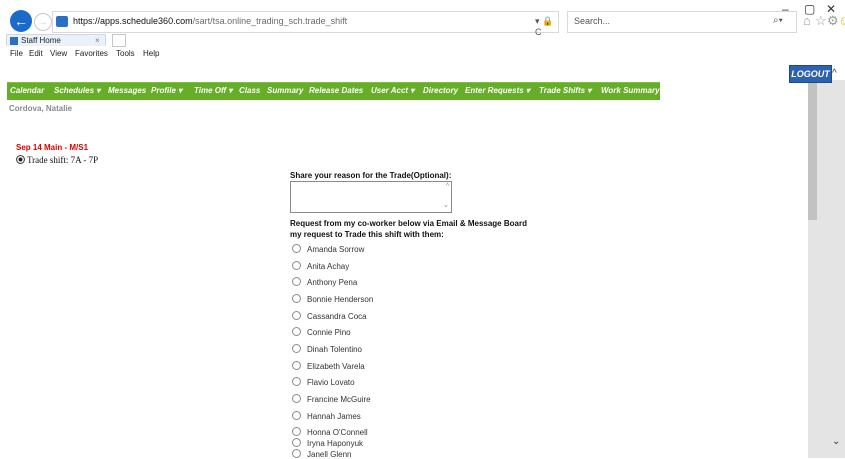 The image size is (845, 459). What do you see at coordinates (335, 349) in the screenshot?
I see `coworker-name: Dinah Tolentino` at bounding box center [335, 349].